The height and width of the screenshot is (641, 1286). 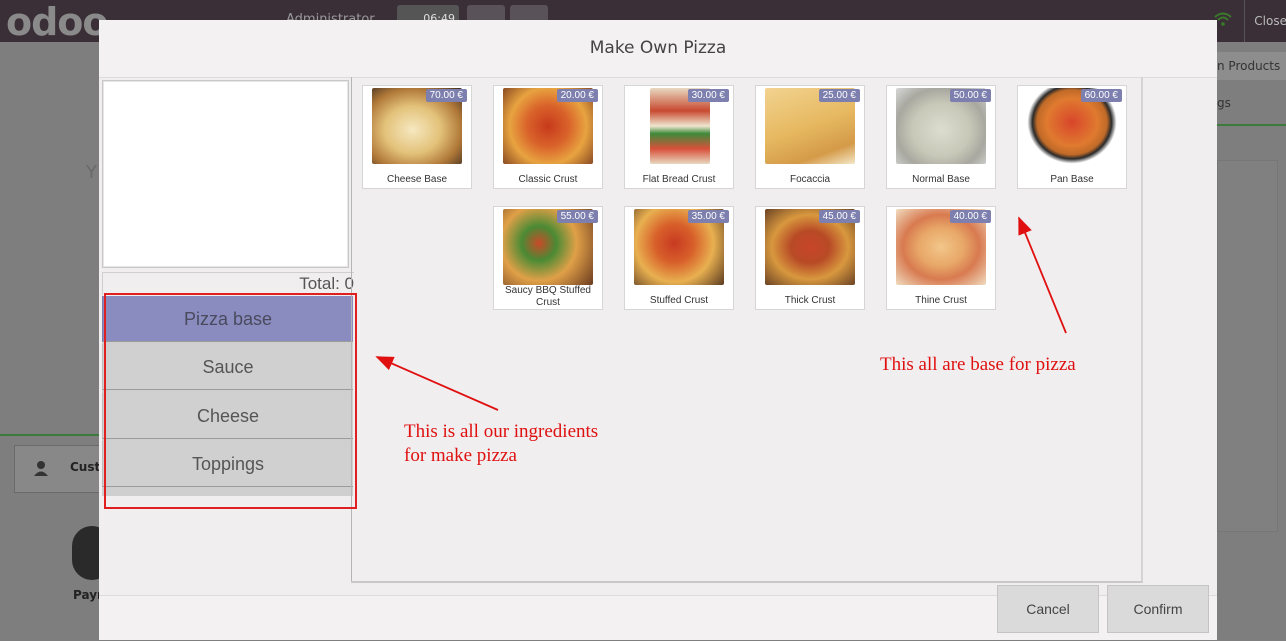 What do you see at coordinates (810, 300) in the screenshot?
I see `product-name: Thick Crust` at bounding box center [810, 300].